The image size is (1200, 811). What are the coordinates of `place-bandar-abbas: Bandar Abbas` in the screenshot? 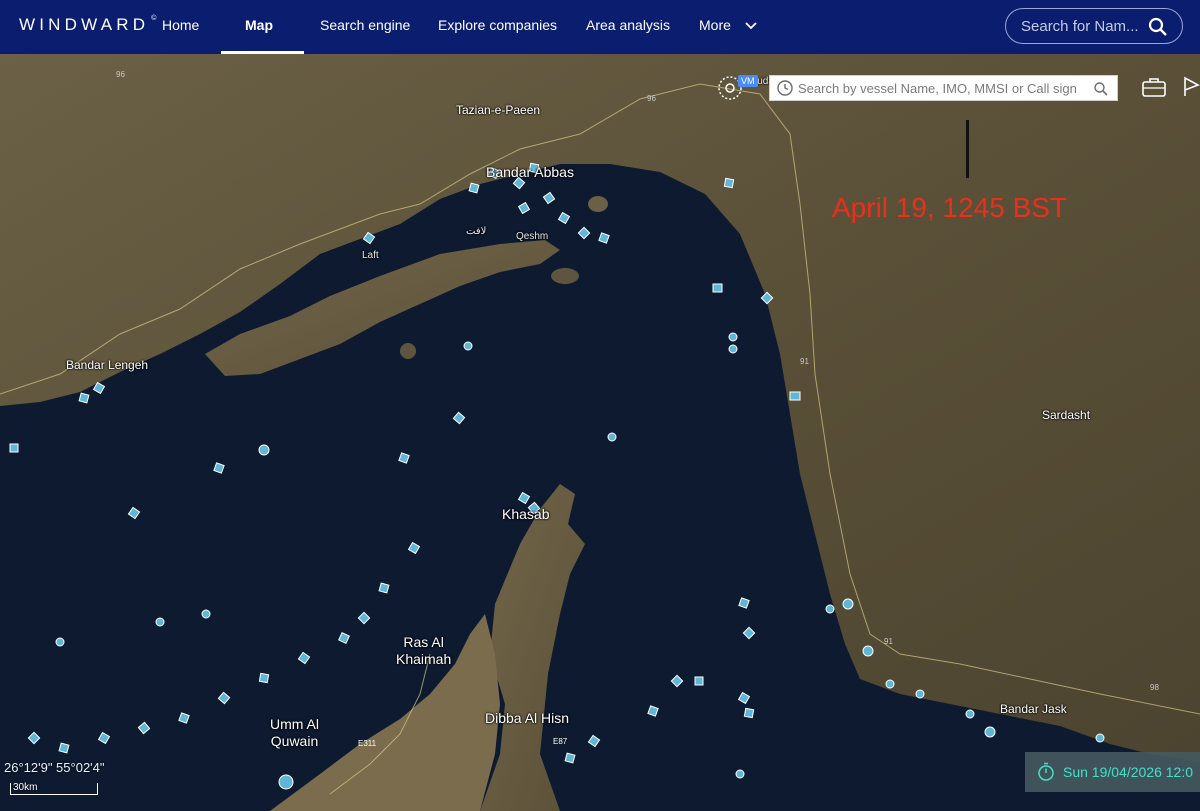 It's located at (530, 172).